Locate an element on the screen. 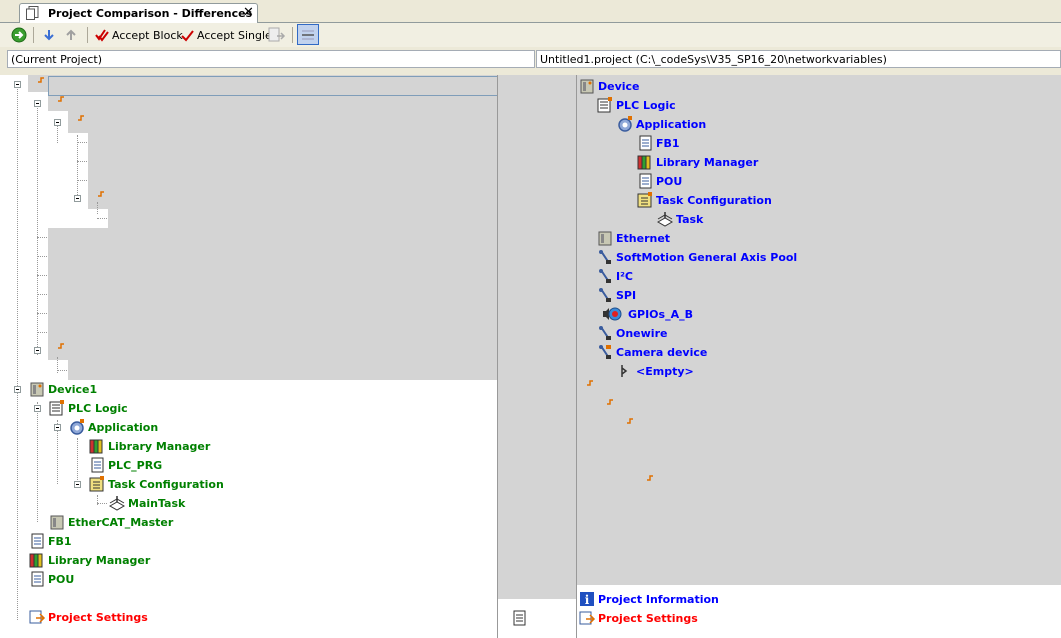 This screenshot has height=638, width=1061. next-difference-button is located at coordinates (19, 35).